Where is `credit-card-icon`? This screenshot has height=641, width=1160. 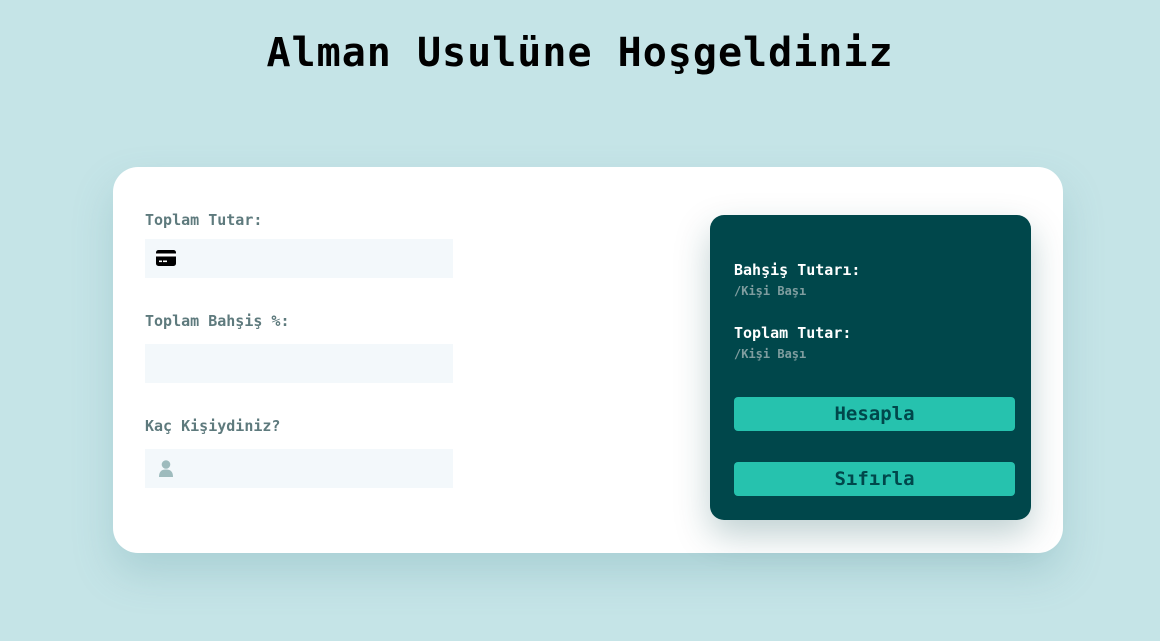 credit-card-icon is located at coordinates (166, 258).